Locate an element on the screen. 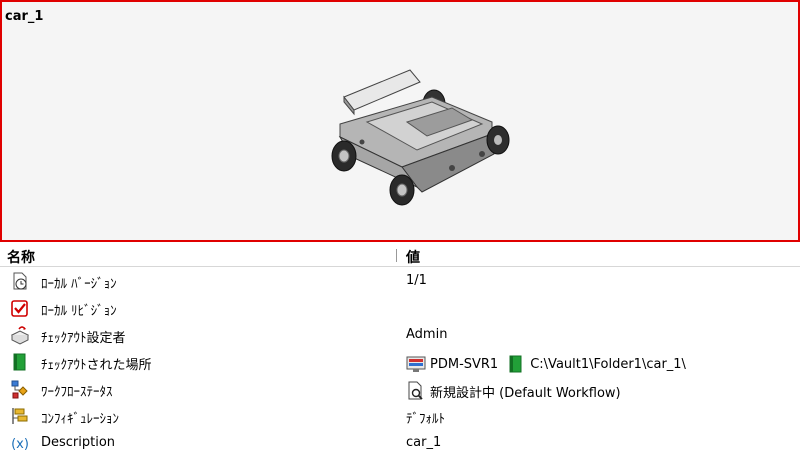  properties-header: 名称 値 is located at coordinates (400, 256).